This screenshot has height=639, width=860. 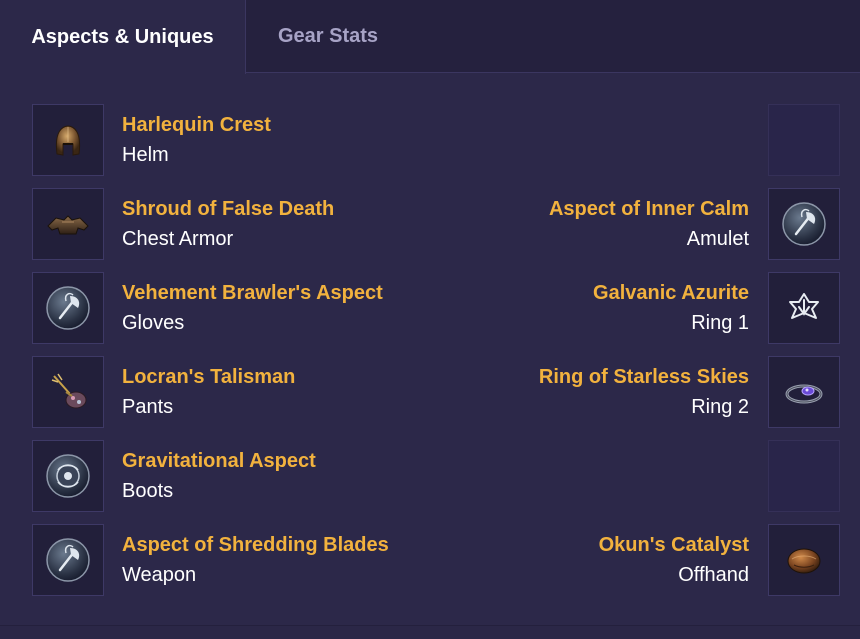 I want to click on galvanic-sigil-icon, so click(x=804, y=306).